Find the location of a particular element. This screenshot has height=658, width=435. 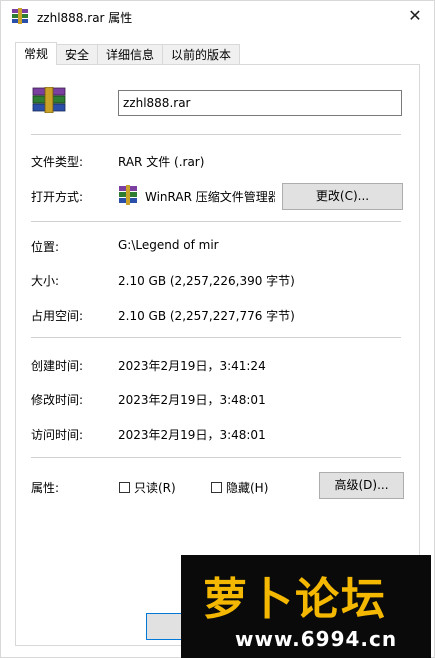

size-value: 2.10 GB (2,257,226,390 字节) is located at coordinates (206, 281).